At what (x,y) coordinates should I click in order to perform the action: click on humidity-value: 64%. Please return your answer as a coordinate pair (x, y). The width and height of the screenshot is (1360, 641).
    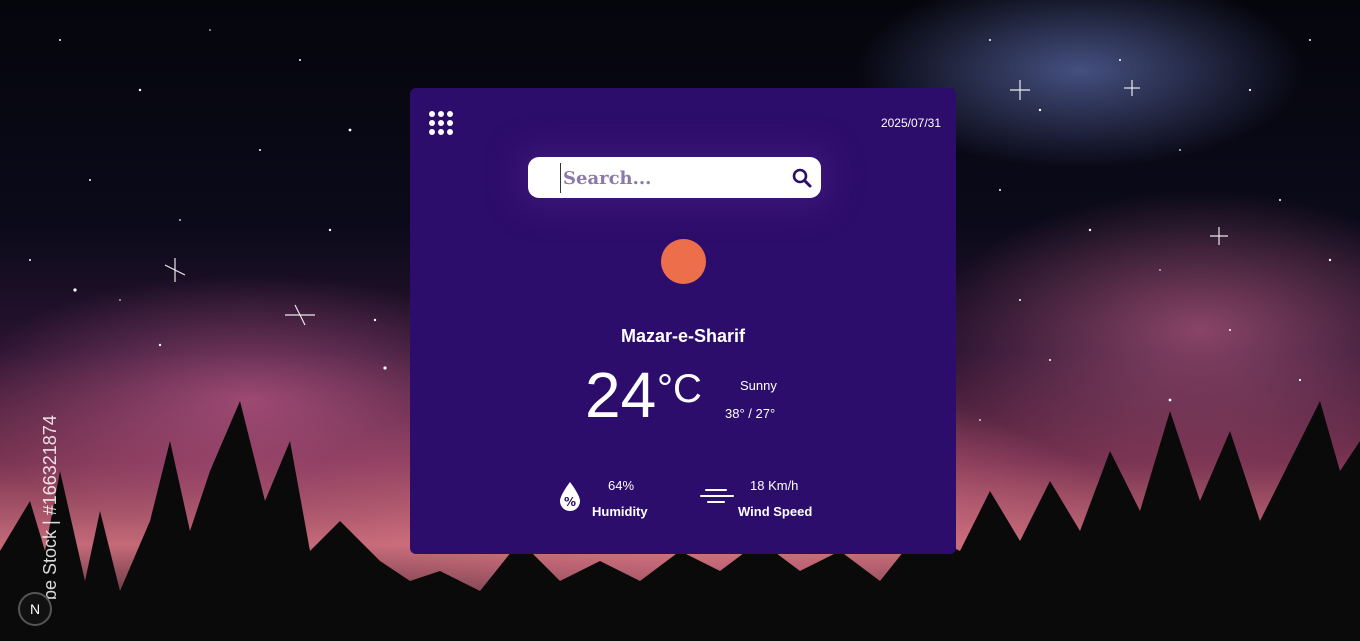
    Looking at the image, I should click on (621, 485).